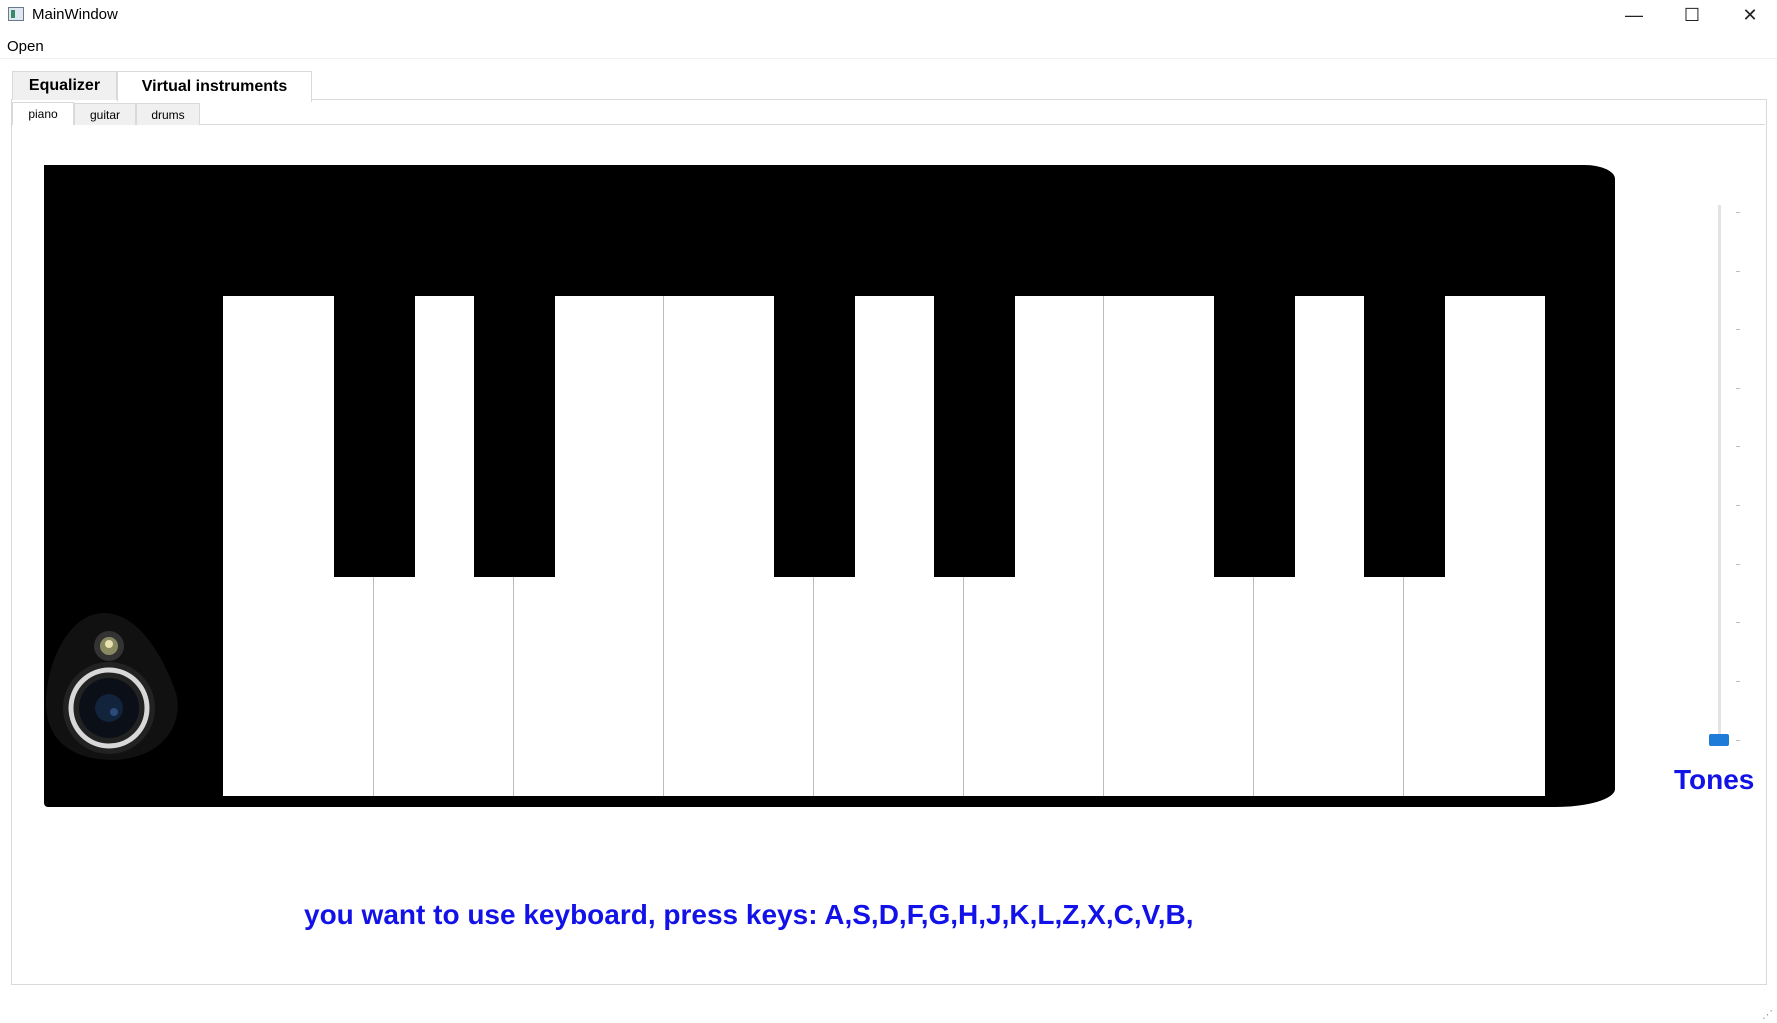  I want to click on resize-grip-icon: ⋰, so click(1767, 1014).